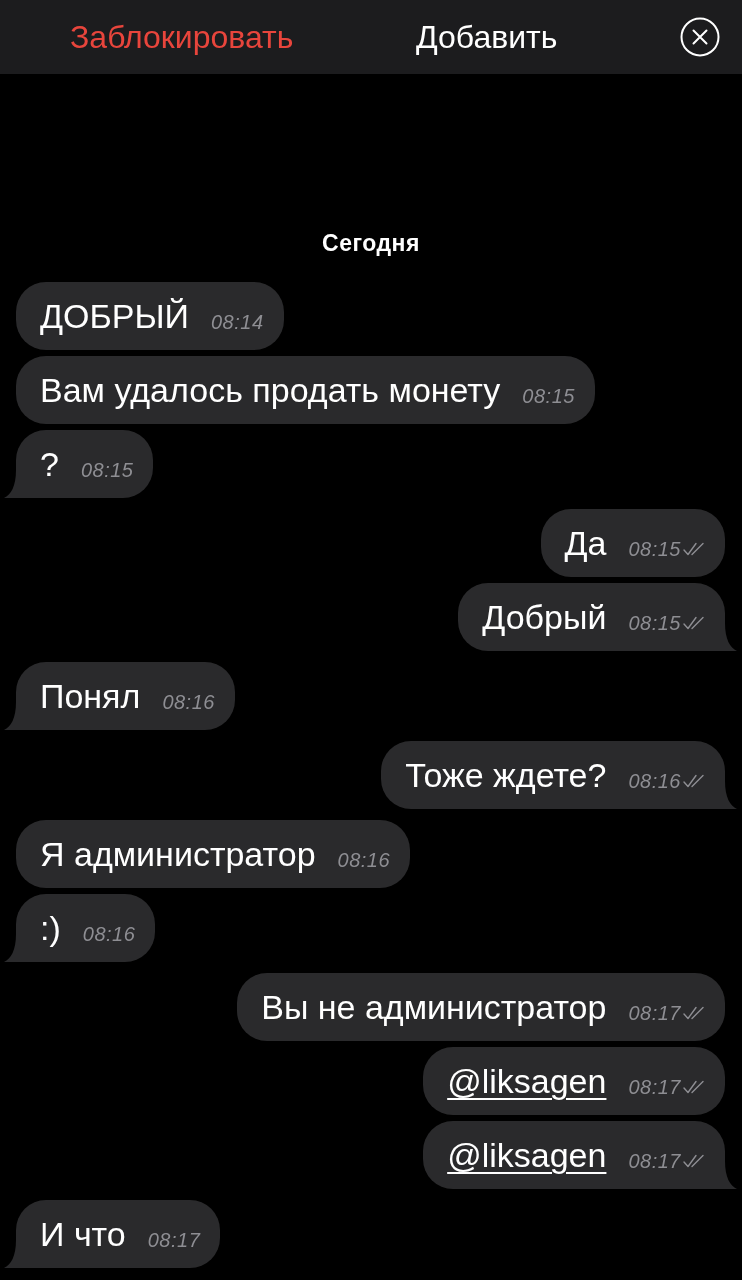 Image resolution: width=742 pixels, height=1280 pixels. What do you see at coordinates (371, 243) in the screenshot?
I see `date-header: Сегодня` at bounding box center [371, 243].